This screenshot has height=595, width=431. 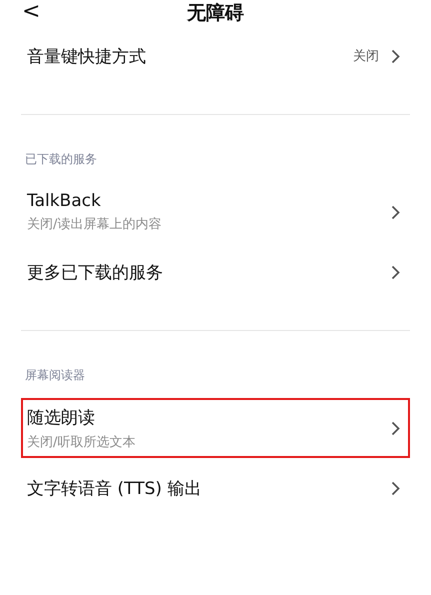 What do you see at coordinates (215, 212) in the screenshot?
I see `settings-item: TalkBack 关闭/读出屏幕上的内容` at bounding box center [215, 212].